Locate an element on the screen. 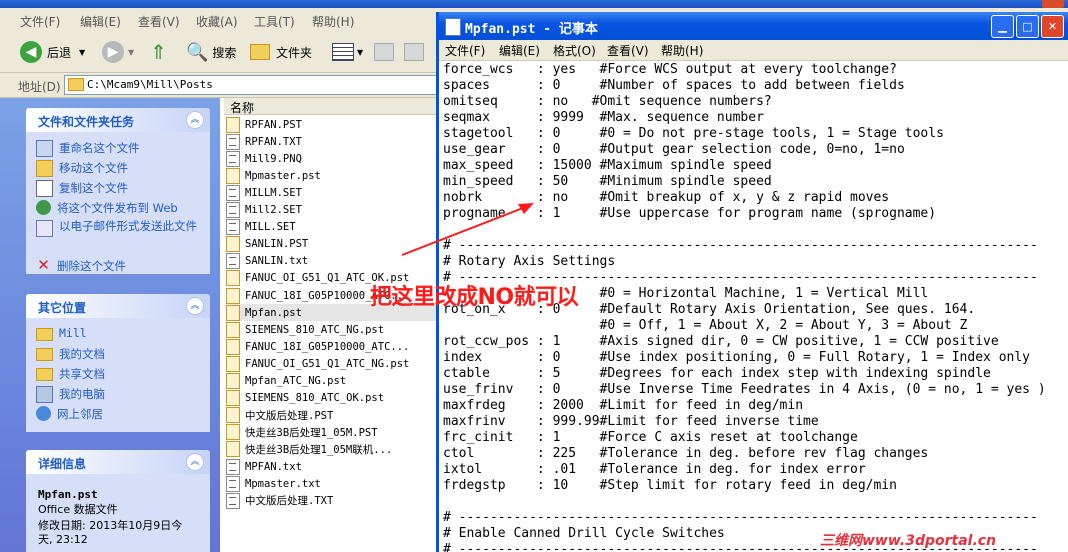 This screenshot has height=552, width=1068. task-rename: 重命名这个文件 is located at coordinates (88, 148).